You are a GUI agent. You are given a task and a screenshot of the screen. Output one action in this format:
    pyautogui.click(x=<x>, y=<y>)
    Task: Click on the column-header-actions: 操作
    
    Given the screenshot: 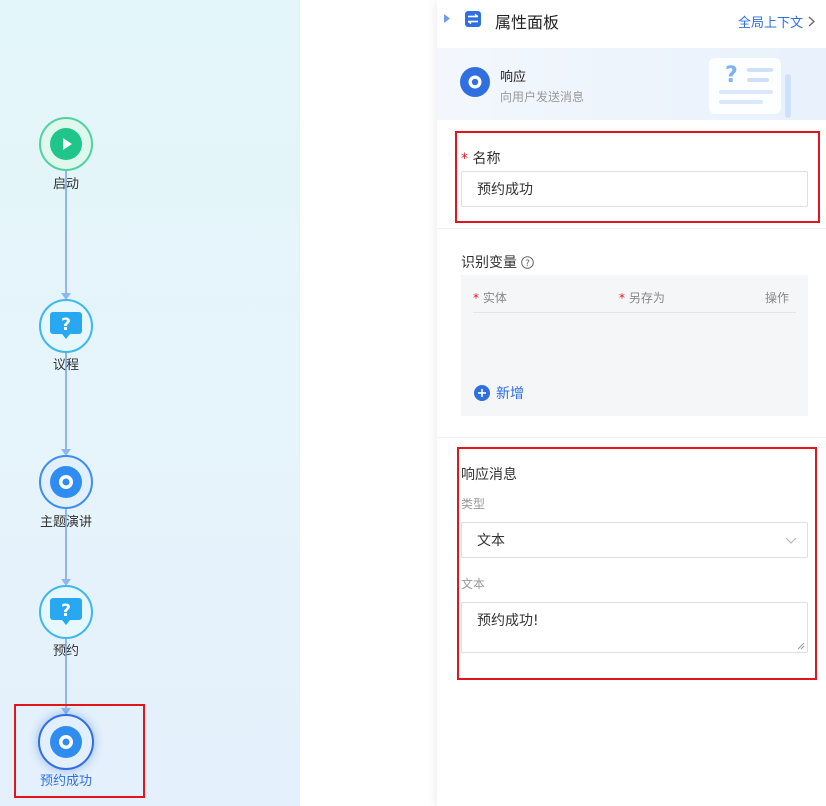 What is the action you would take?
    pyautogui.click(x=777, y=298)
    